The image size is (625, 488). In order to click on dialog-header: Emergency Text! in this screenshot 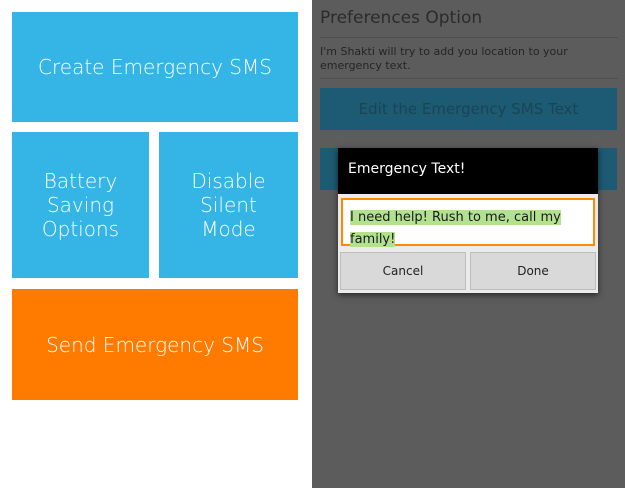, I will do `click(468, 171)`.